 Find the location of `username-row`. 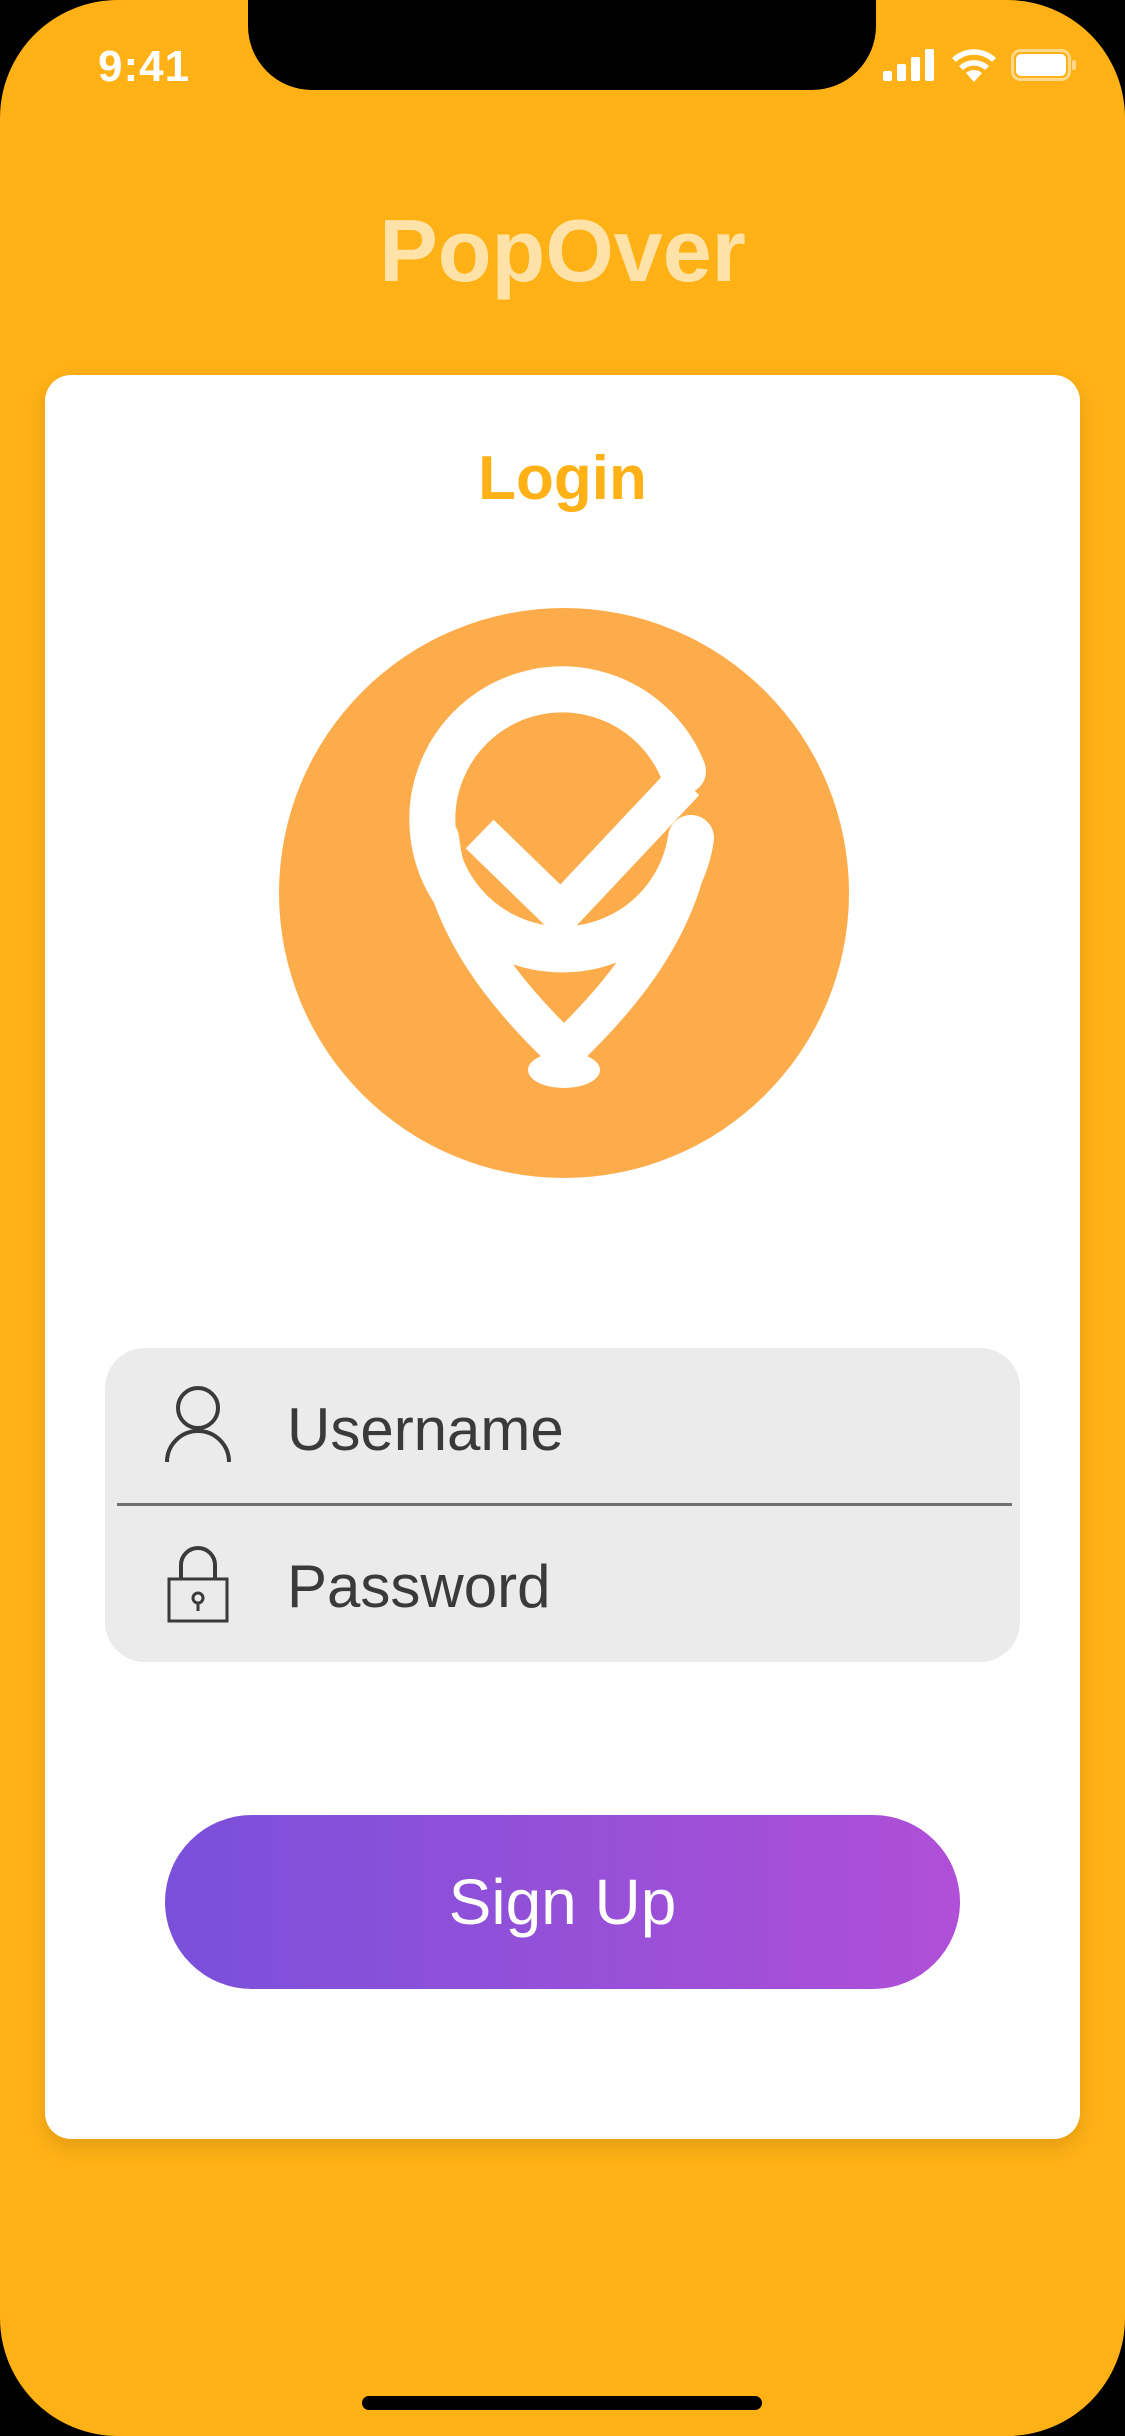

username-row is located at coordinates (562, 1426).